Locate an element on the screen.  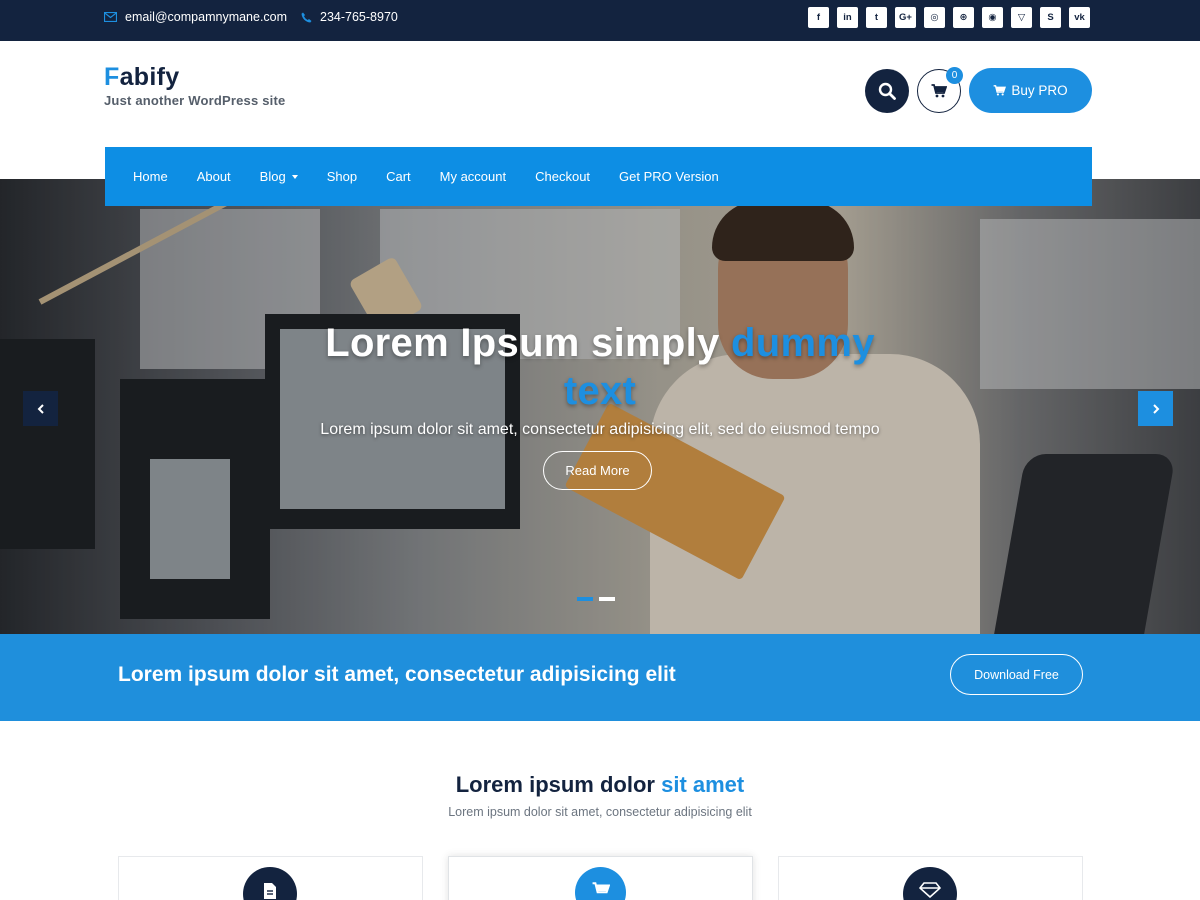
linkedin-icon: in is located at coordinates (847, 17).